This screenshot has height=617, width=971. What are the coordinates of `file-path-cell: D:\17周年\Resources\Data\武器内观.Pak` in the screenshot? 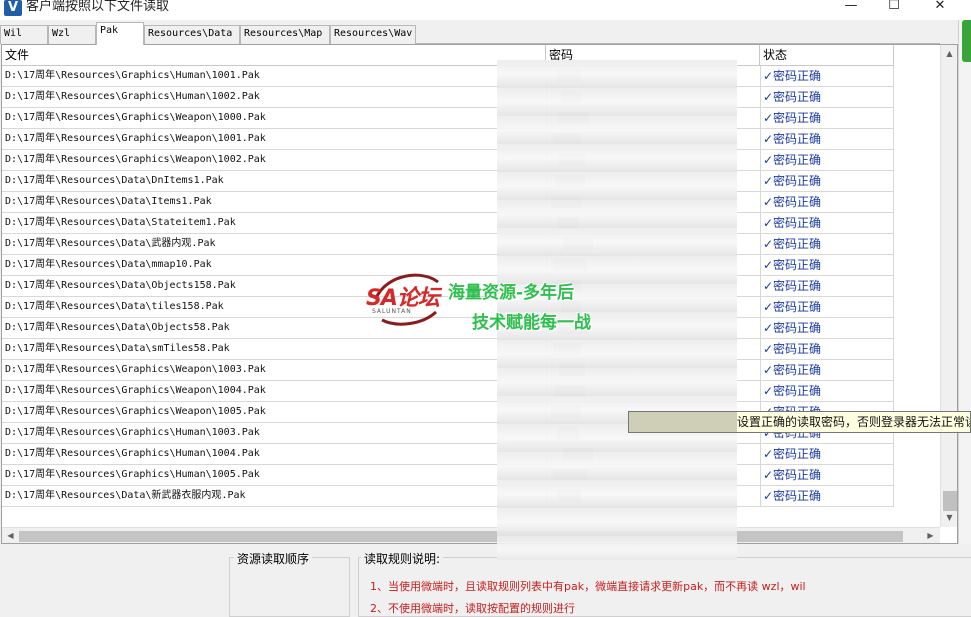 It's located at (110, 243).